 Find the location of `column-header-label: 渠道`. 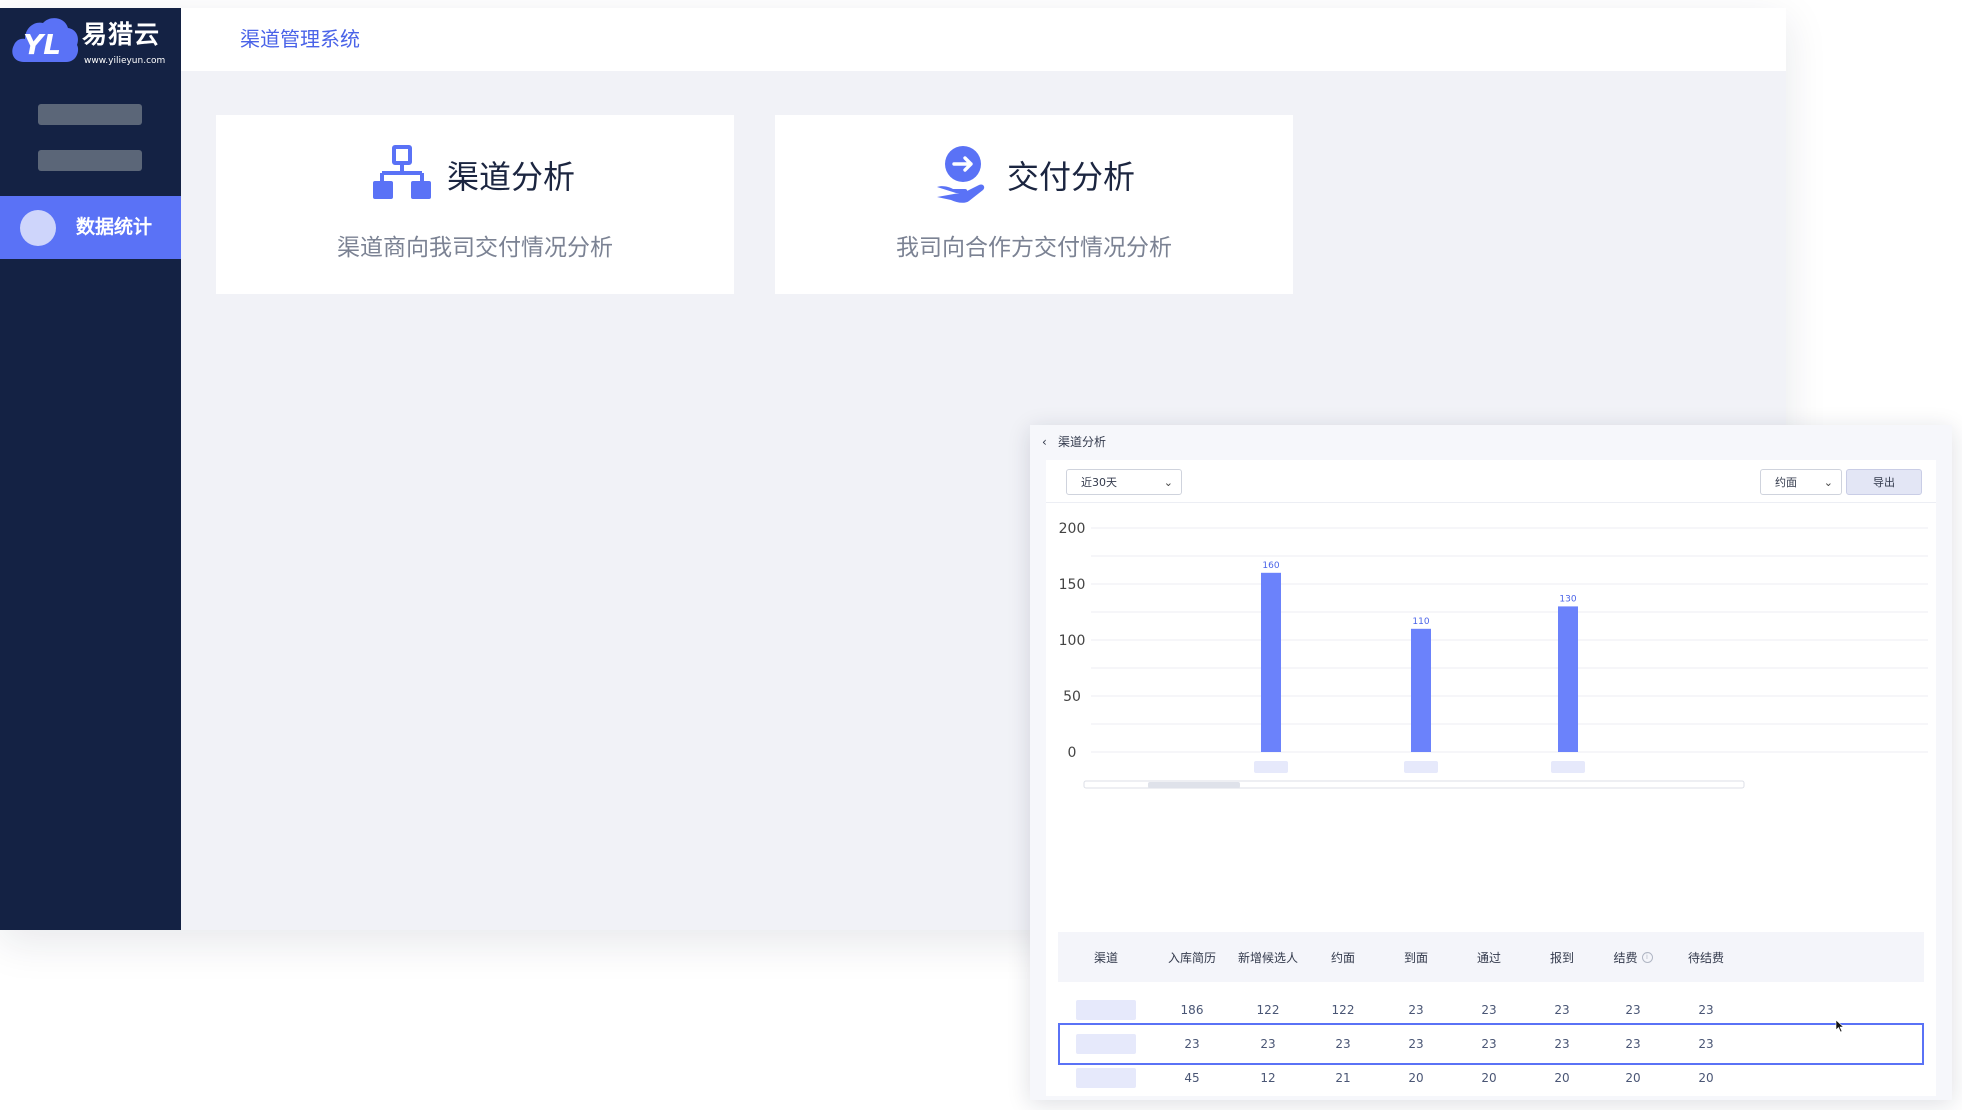

column-header-label: 渠道 is located at coordinates (1105, 957).